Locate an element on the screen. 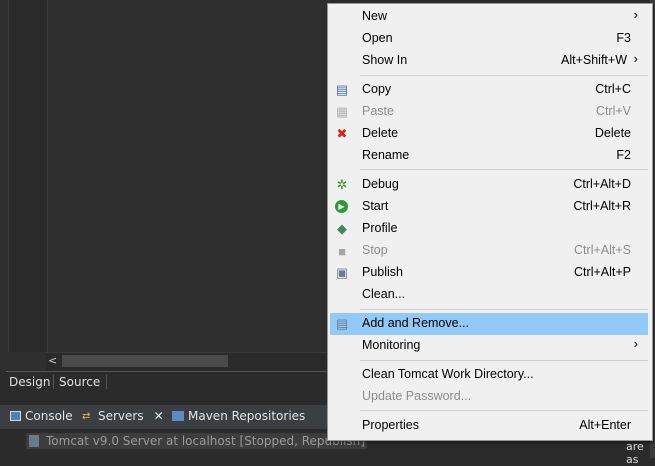 Image resolution: width=655 pixels, height=466 pixels. menu-item-shortcut: Ctrl+Alt+S is located at coordinates (602, 250).